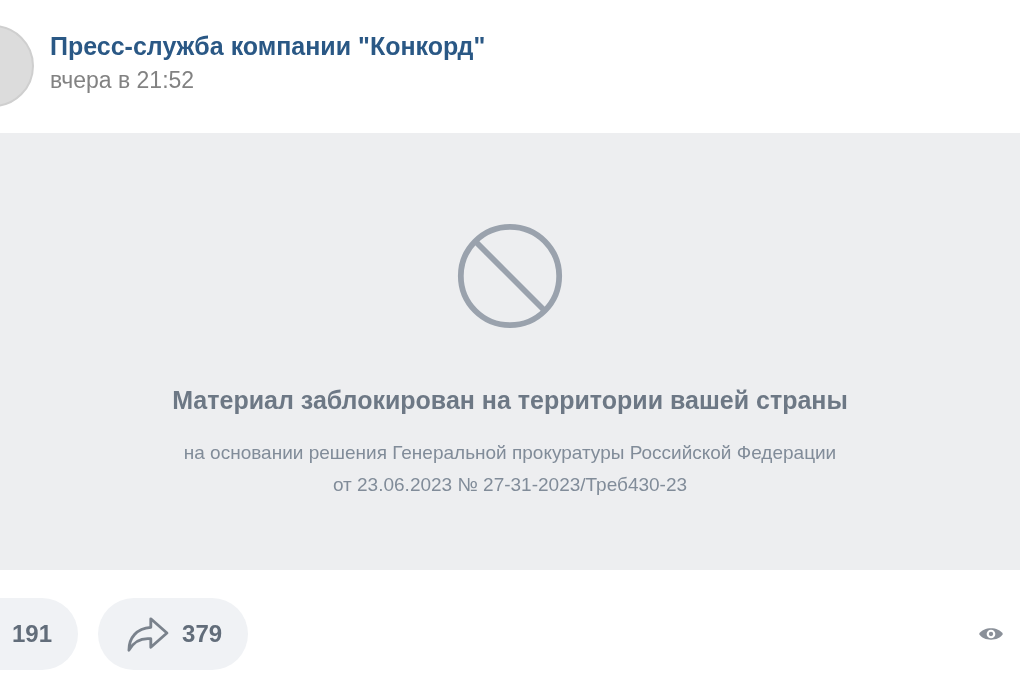  What do you see at coordinates (39, 634) in the screenshot?
I see `comment-button: 191` at bounding box center [39, 634].